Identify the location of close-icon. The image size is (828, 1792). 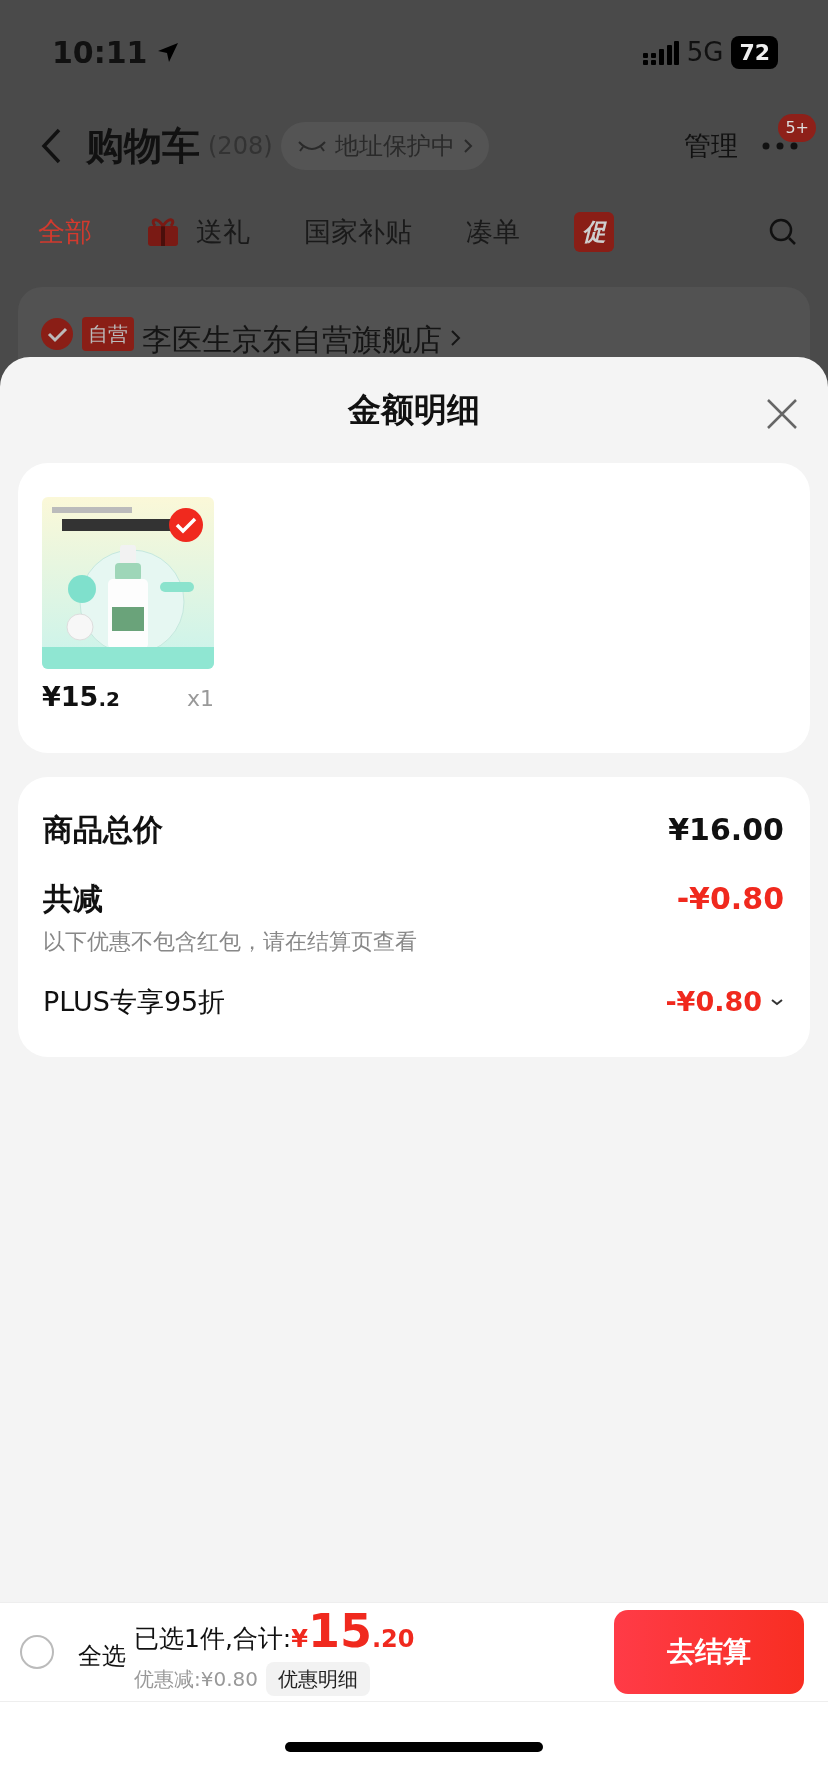
(782, 413).